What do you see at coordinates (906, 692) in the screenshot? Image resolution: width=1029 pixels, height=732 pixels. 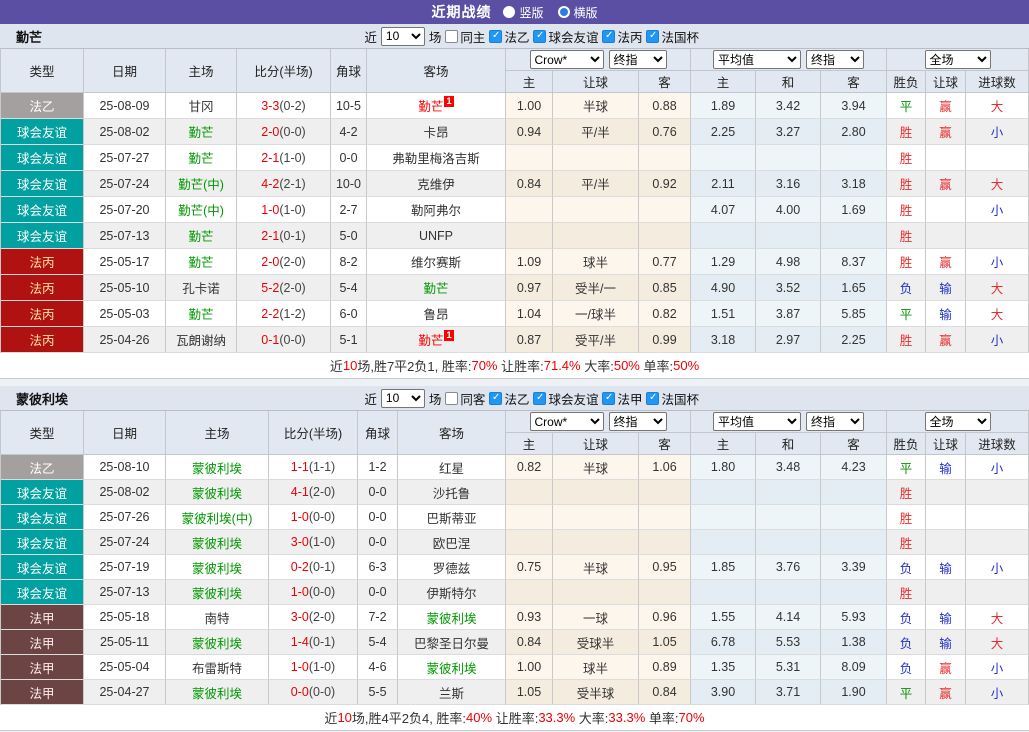 I see `result-winloss: 平` at bounding box center [906, 692].